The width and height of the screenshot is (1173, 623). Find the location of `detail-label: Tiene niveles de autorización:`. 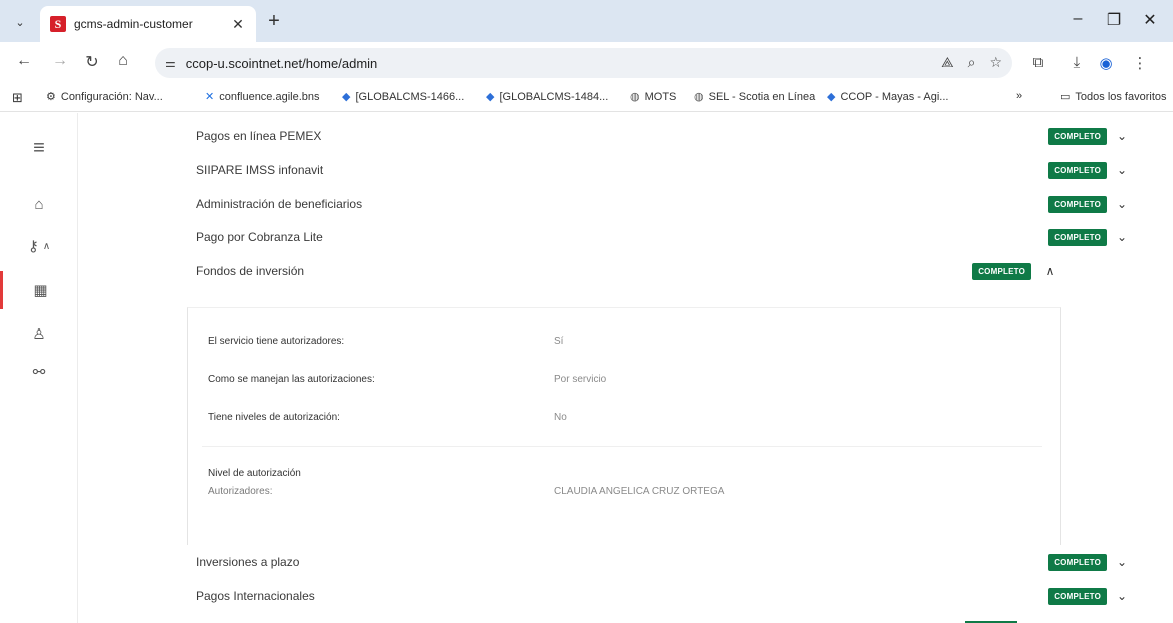

detail-label: Tiene niveles de autorización: is located at coordinates (274, 417).